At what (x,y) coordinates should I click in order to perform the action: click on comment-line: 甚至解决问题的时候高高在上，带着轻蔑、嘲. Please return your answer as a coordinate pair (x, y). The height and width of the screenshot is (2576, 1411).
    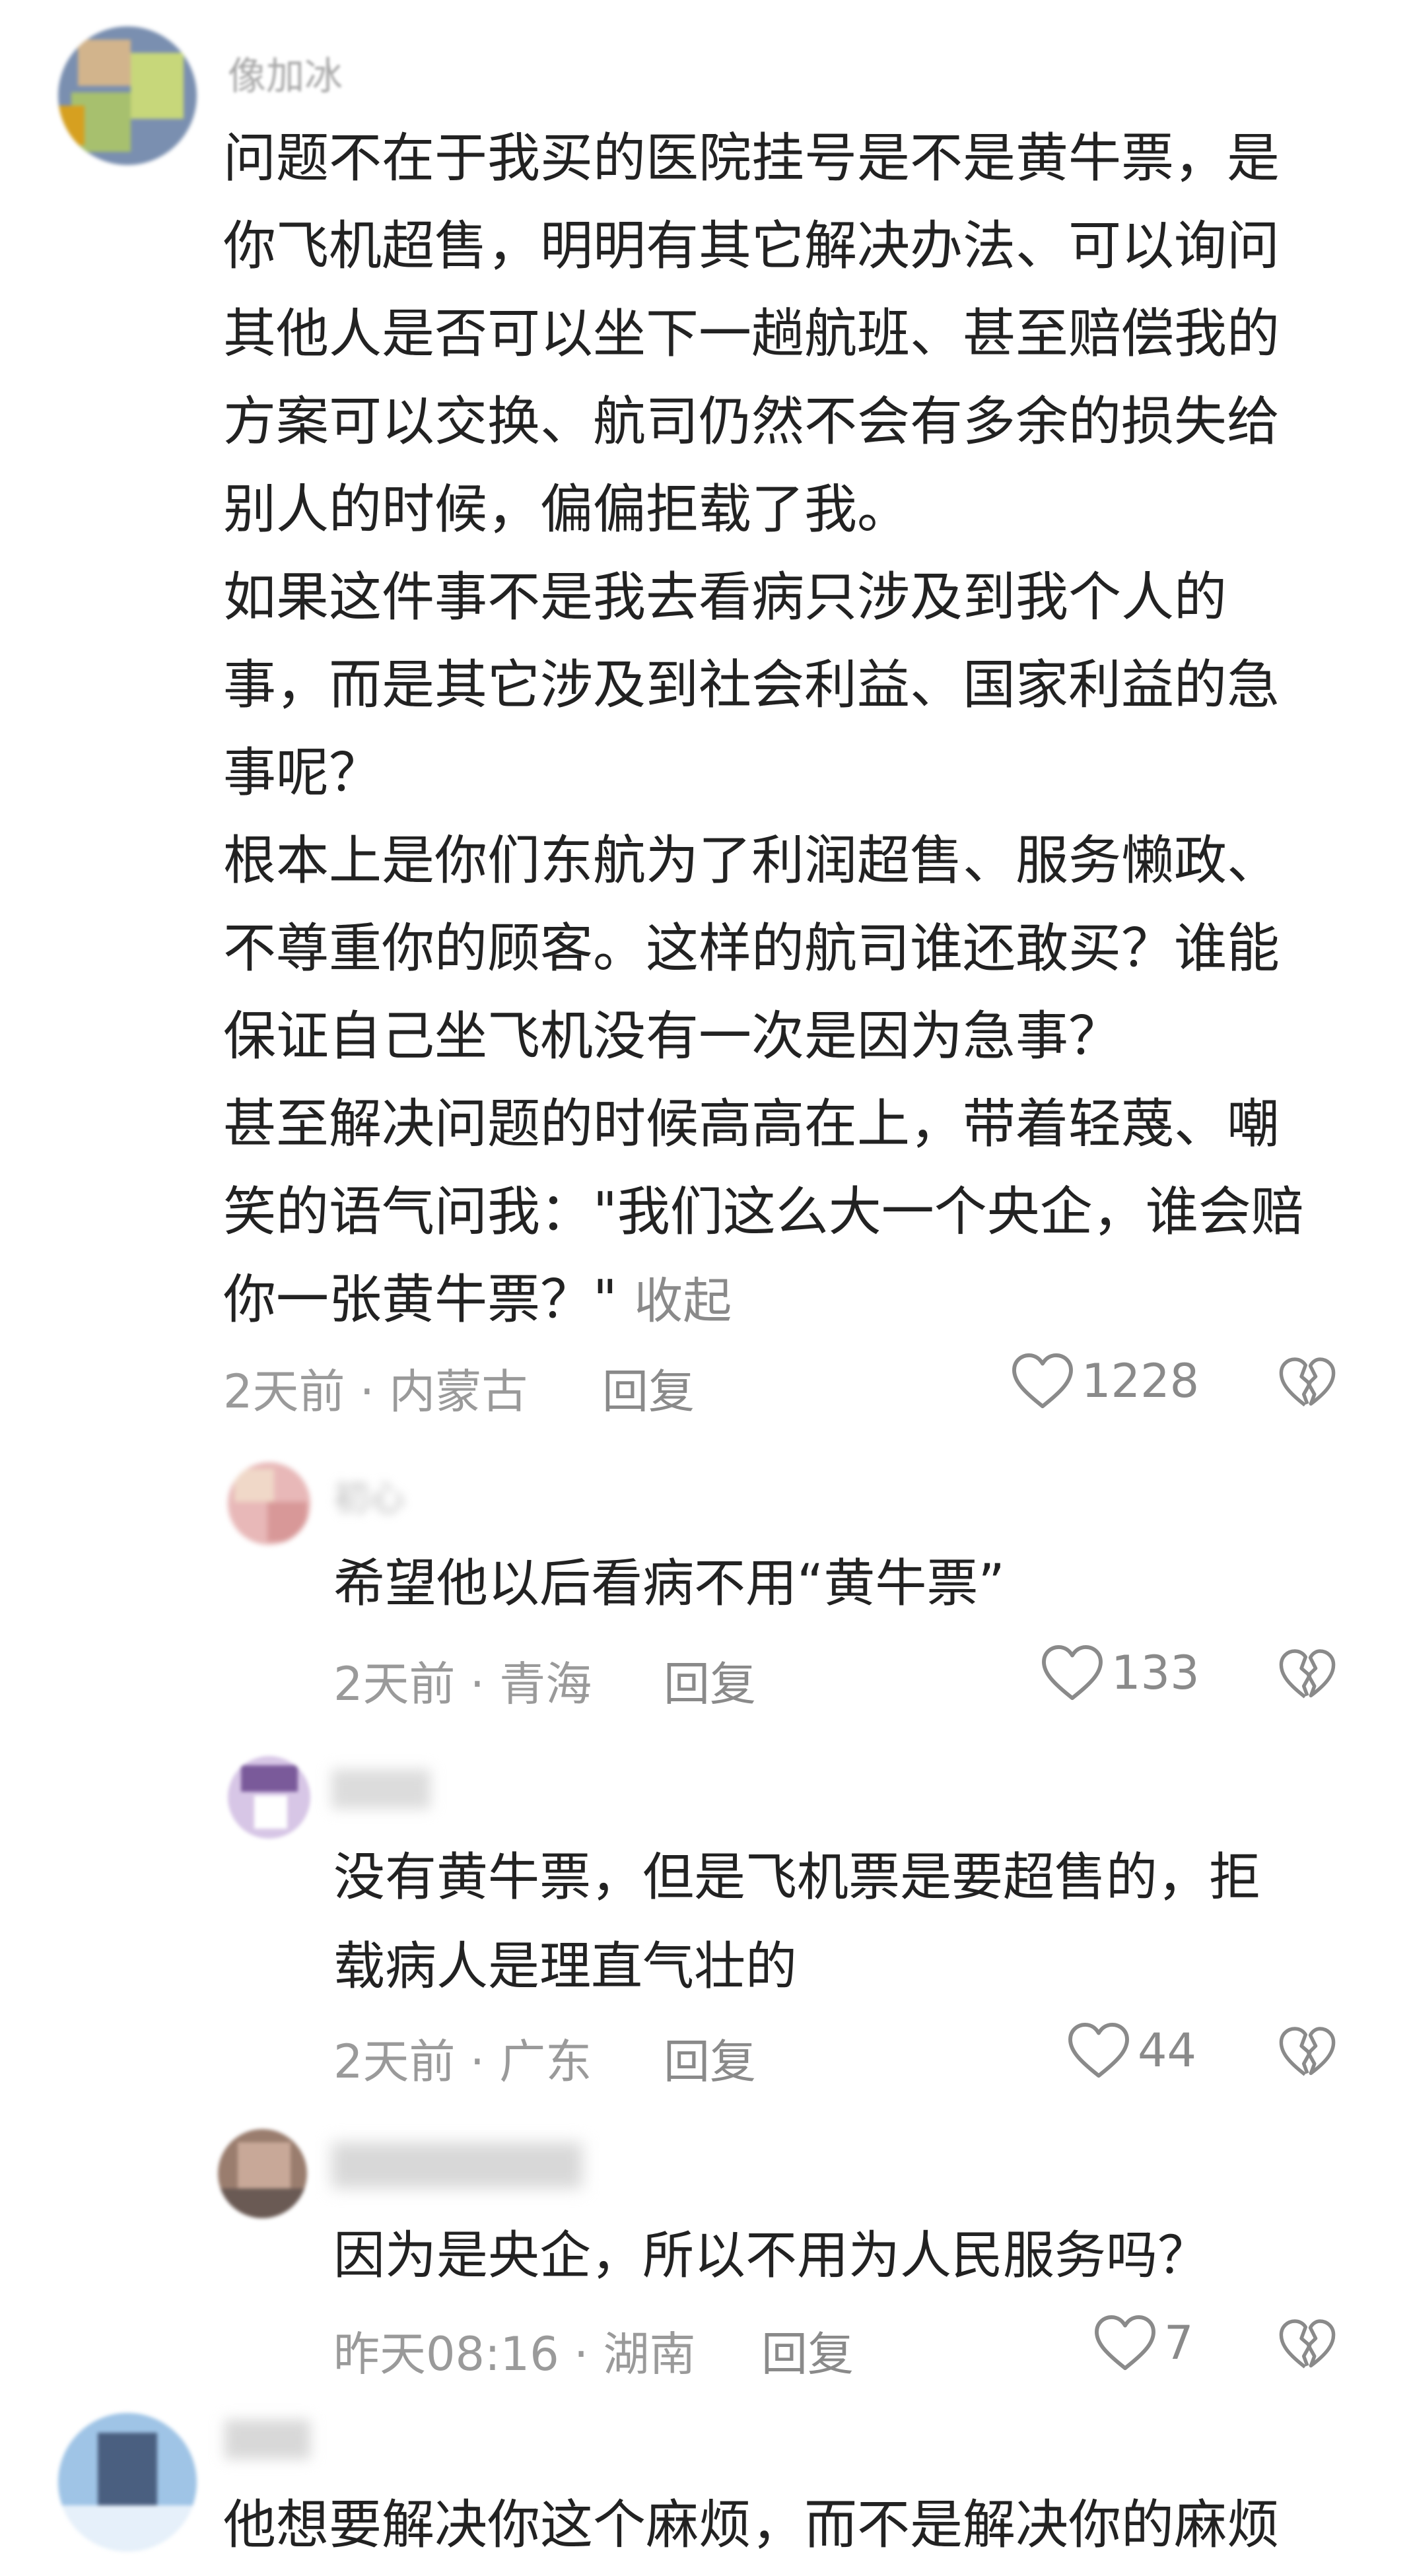
    Looking at the image, I should click on (751, 1124).